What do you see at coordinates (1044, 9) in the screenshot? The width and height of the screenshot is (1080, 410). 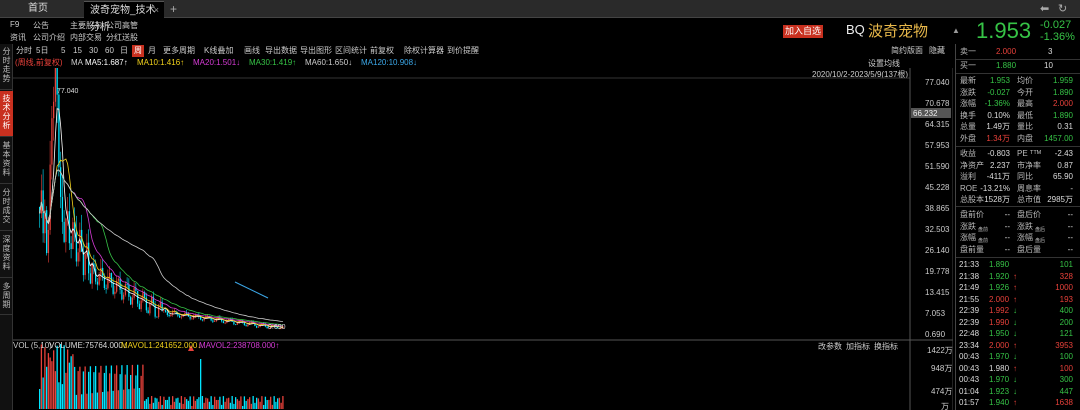 I see `back-icon: ⬅` at bounding box center [1044, 9].